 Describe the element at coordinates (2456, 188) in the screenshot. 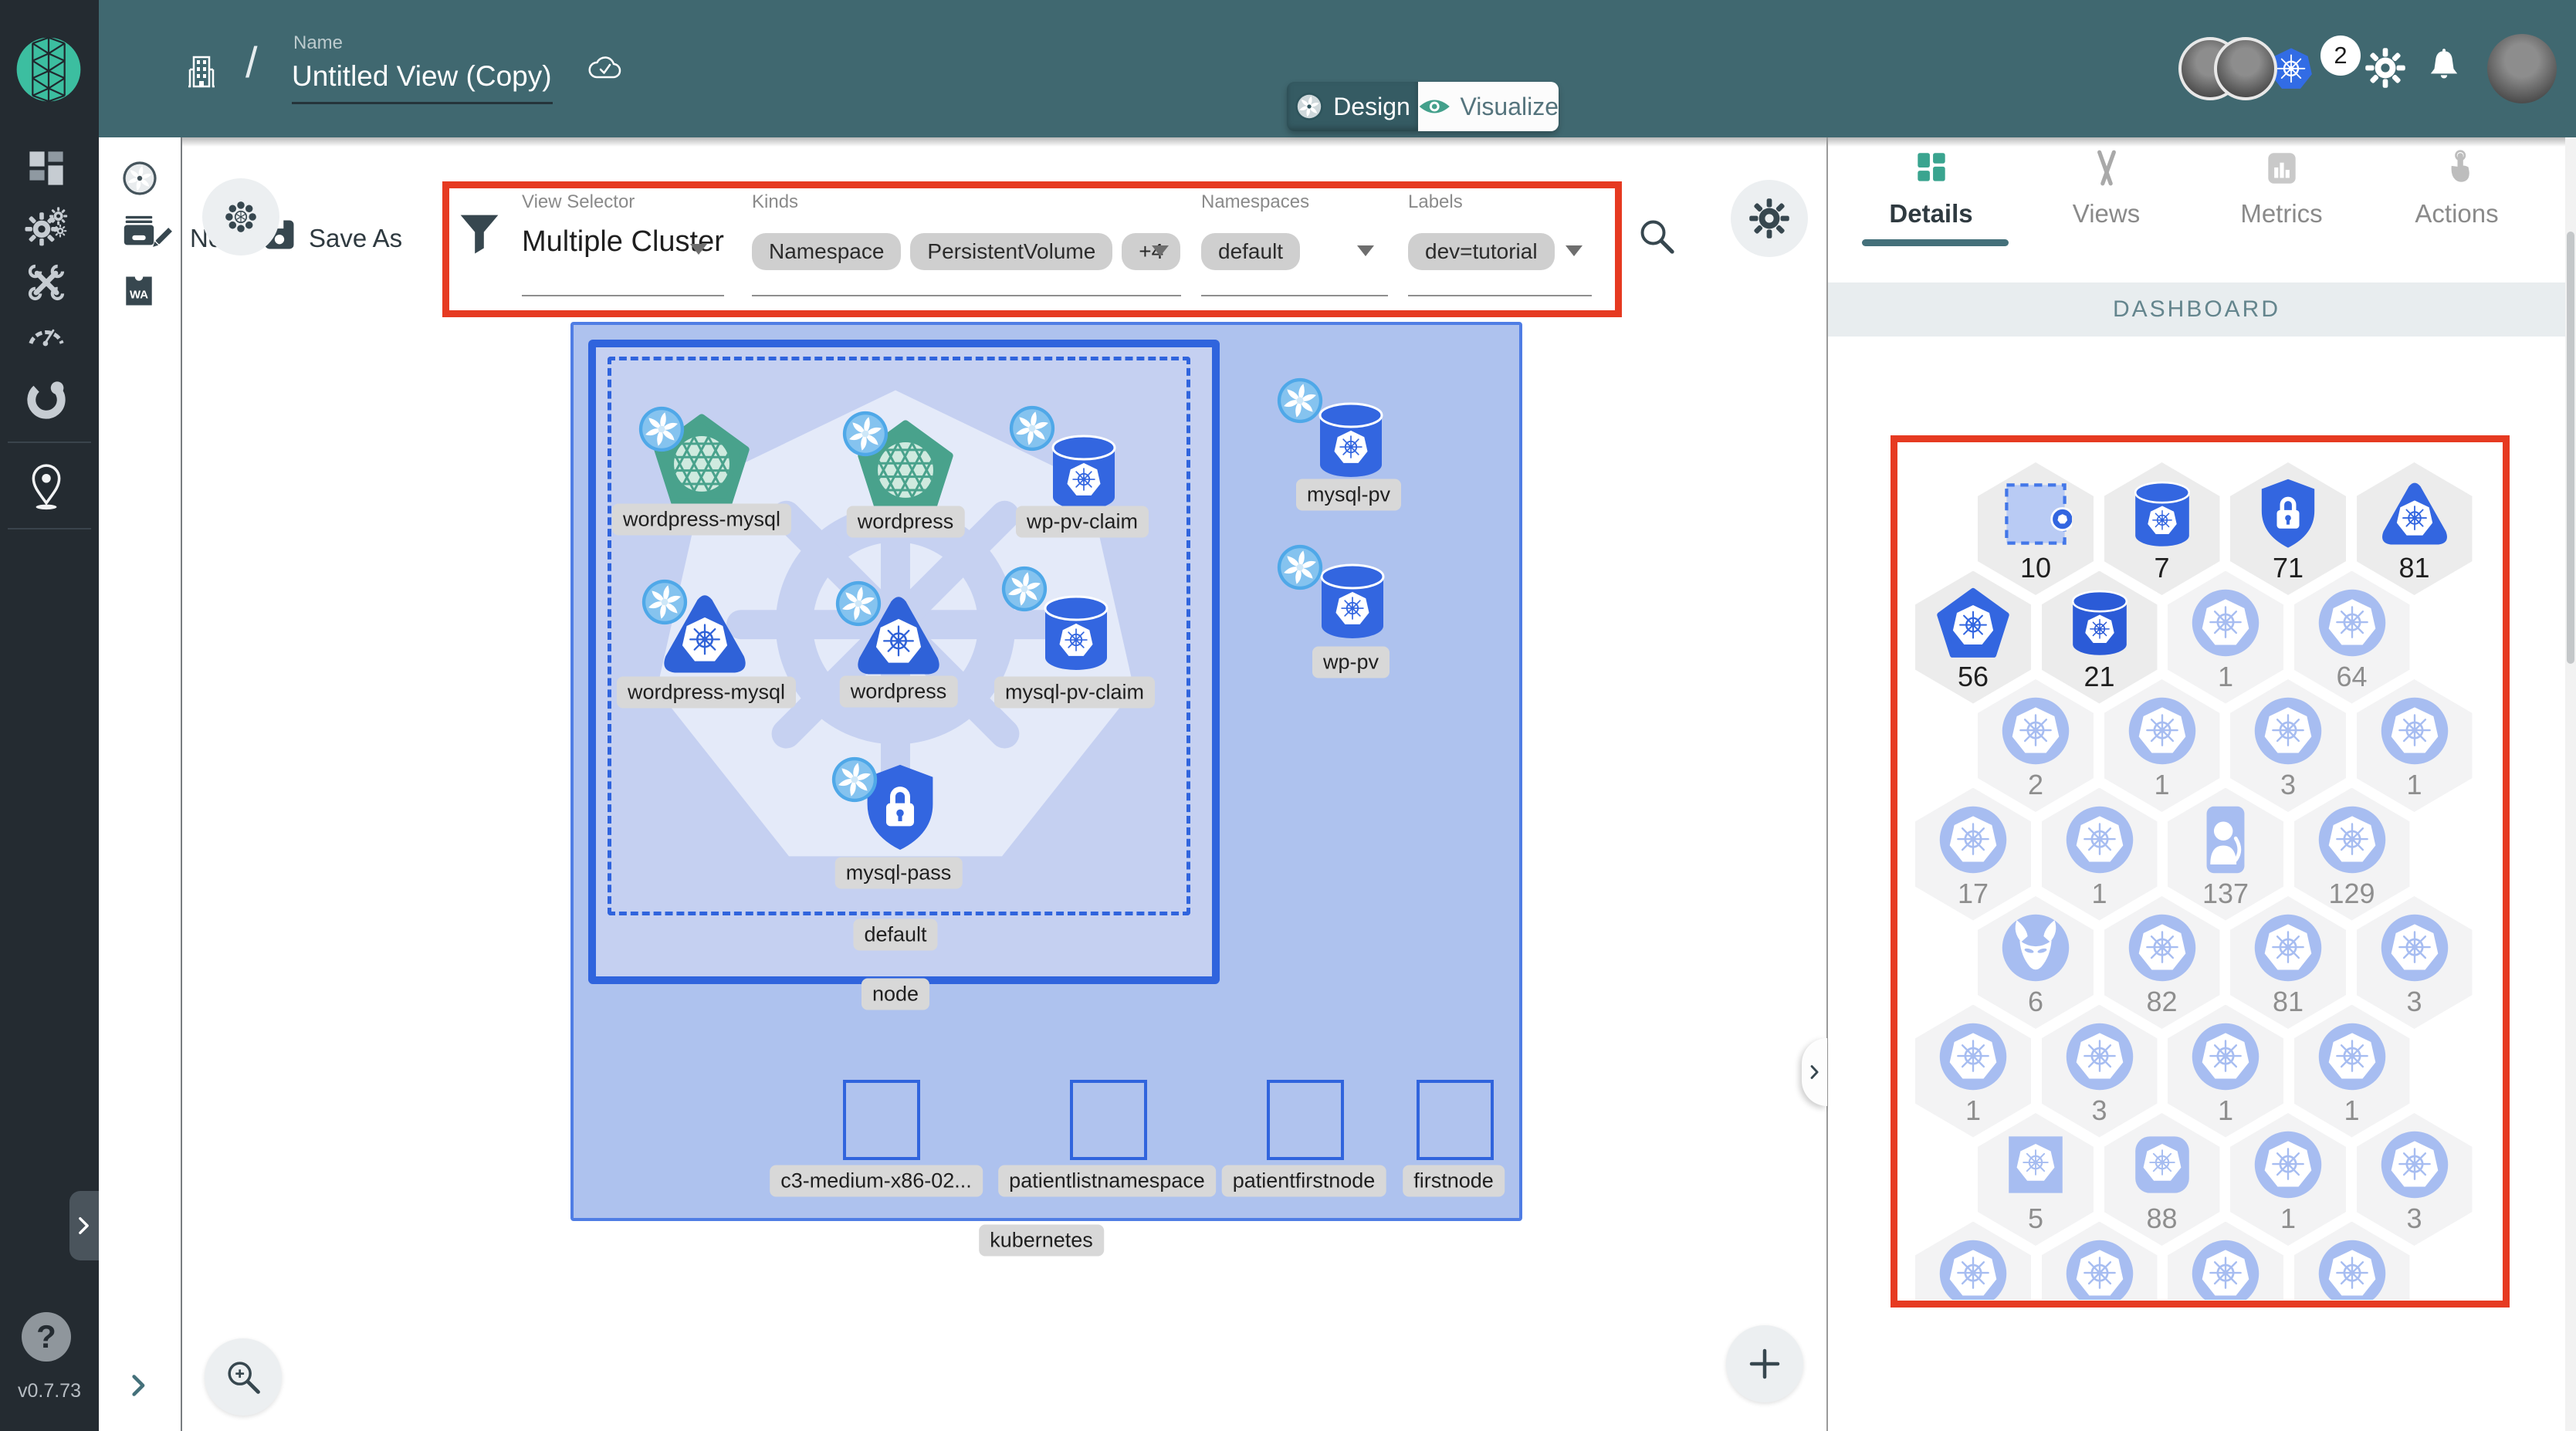

I see `tab-actions: Actions` at that location.